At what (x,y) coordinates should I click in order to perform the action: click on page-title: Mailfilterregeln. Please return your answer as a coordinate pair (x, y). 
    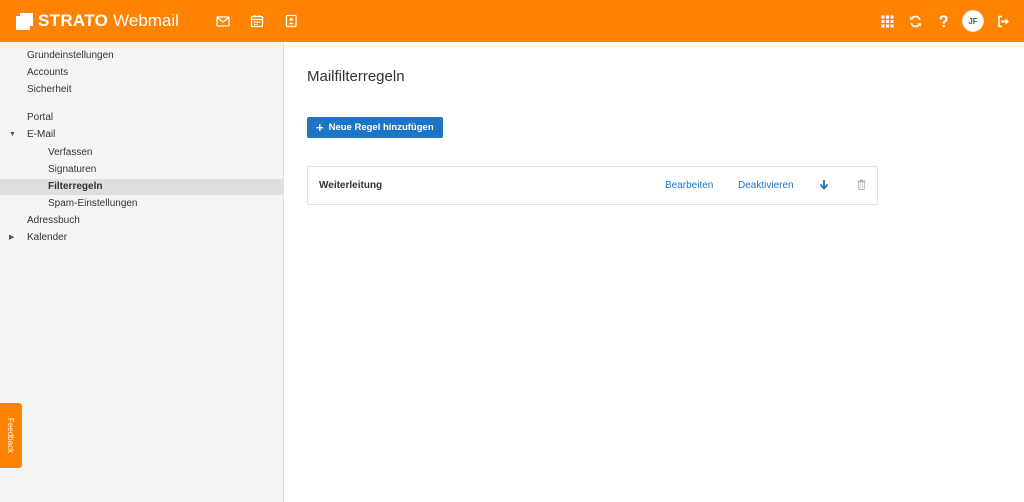
    Looking at the image, I should click on (356, 76).